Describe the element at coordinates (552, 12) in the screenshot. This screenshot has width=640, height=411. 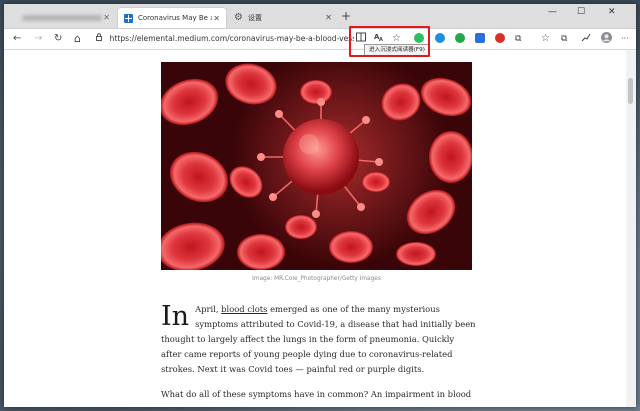
I see `minimize-button: —` at that location.